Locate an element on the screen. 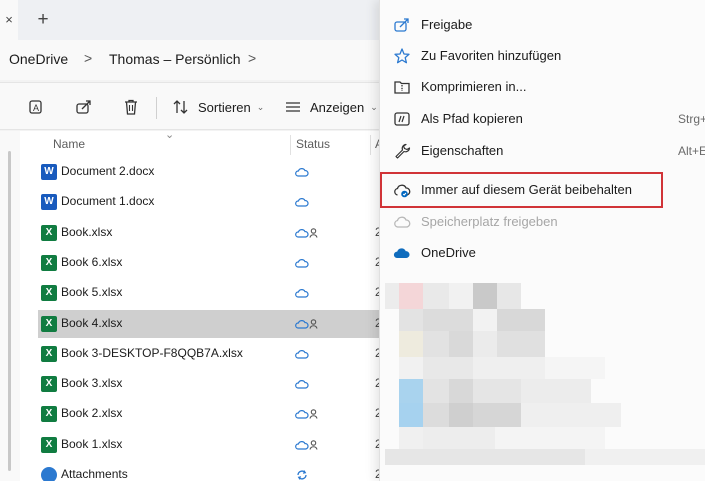  sort-caret-icon: ⌄ is located at coordinates (170, 135).